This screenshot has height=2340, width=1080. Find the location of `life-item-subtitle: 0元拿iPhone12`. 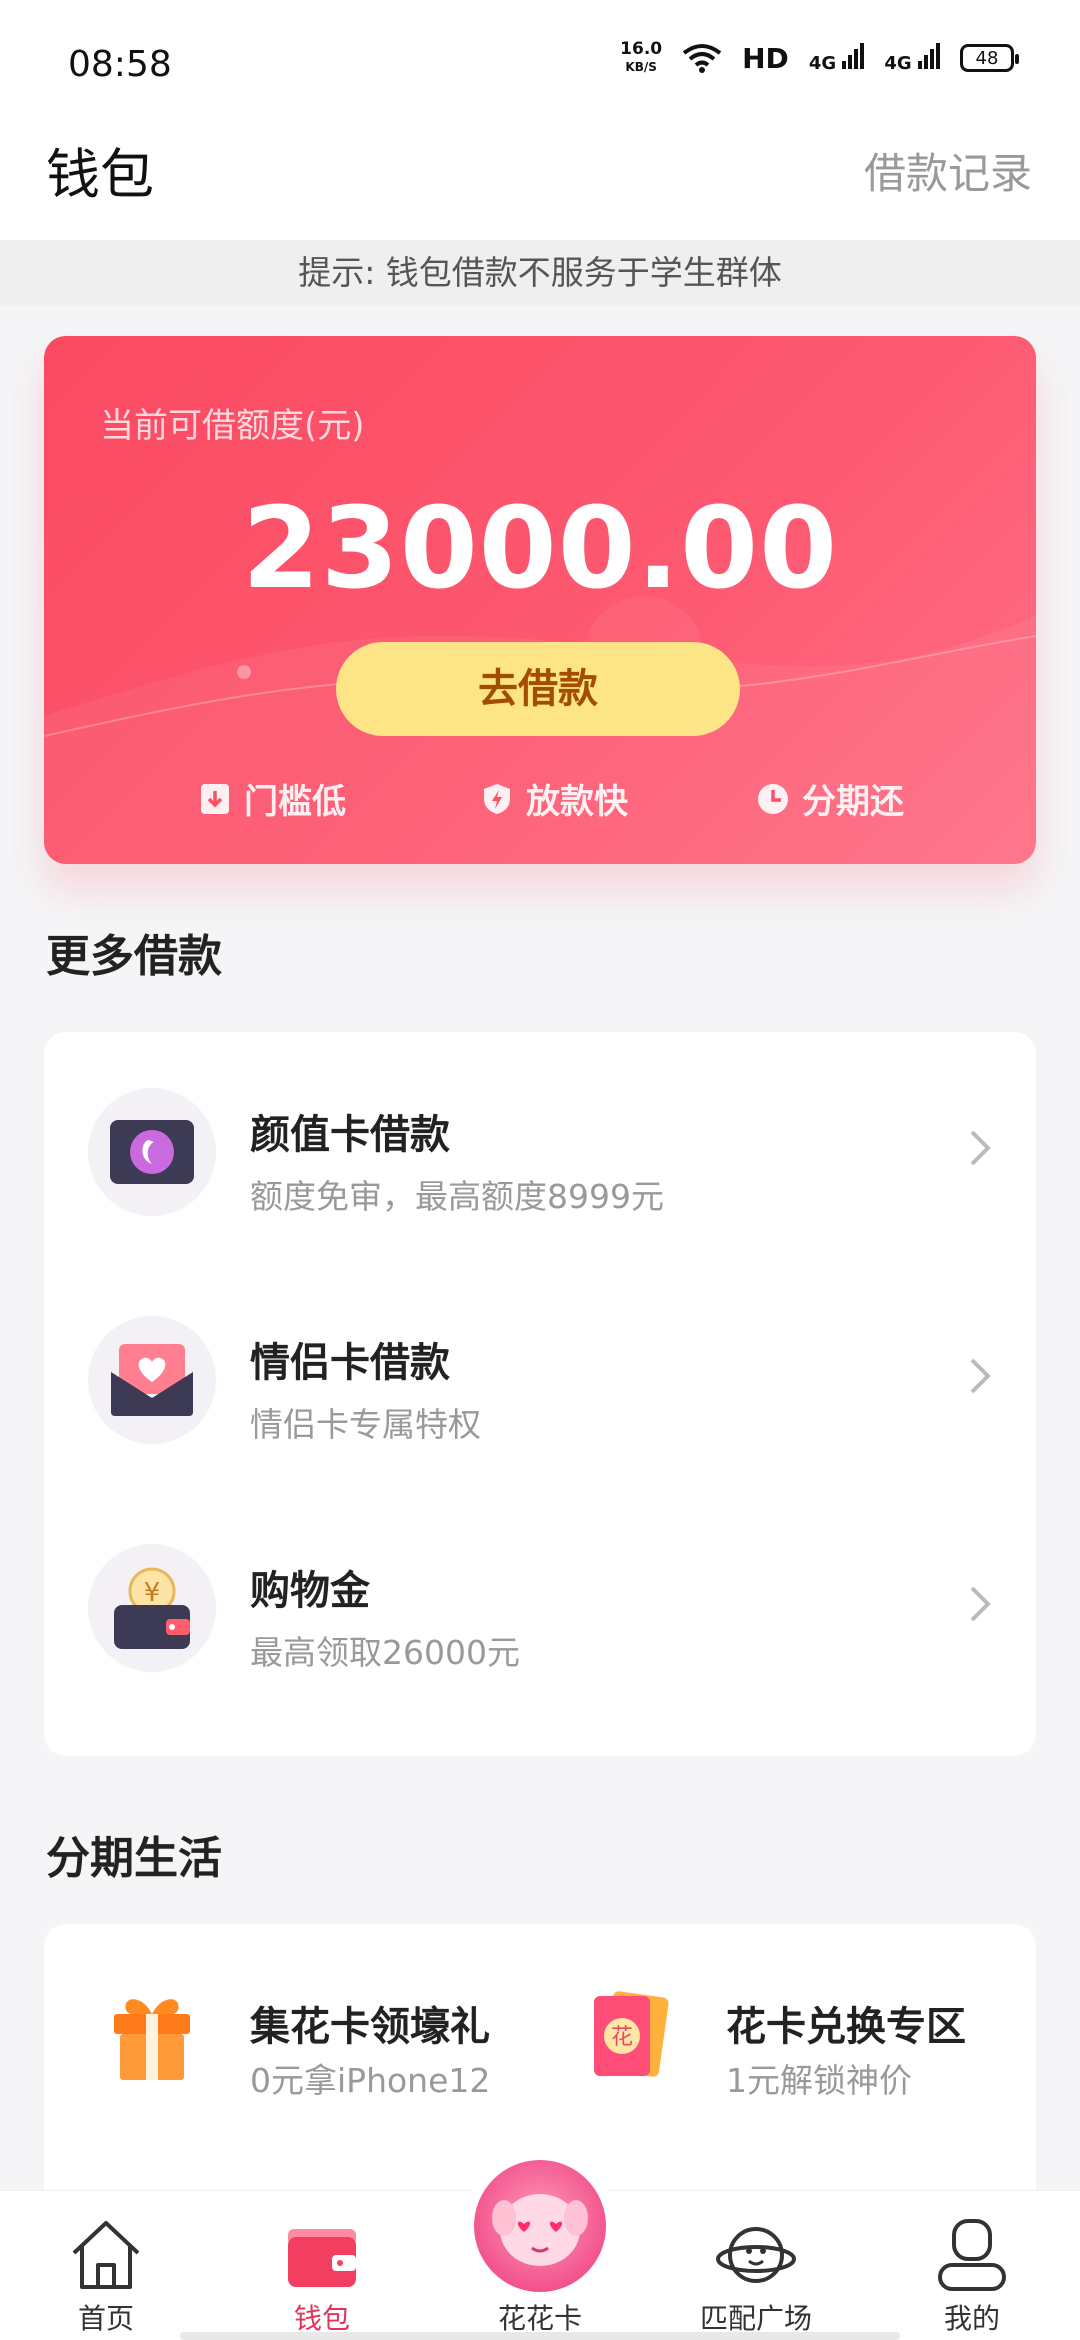

life-item-subtitle: 0元拿iPhone12 is located at coordinates (370, 2080).